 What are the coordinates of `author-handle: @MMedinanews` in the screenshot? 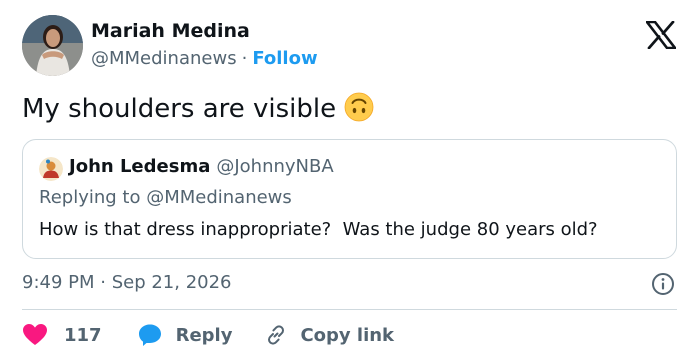 It's located at (164, 58).